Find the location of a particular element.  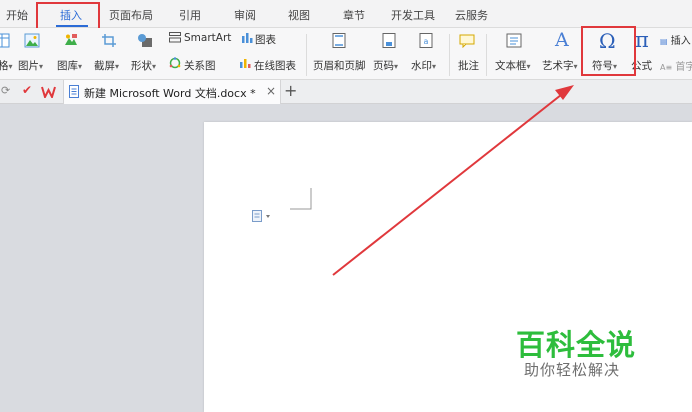

paste-options-icon is located at coordinates (263, 216).